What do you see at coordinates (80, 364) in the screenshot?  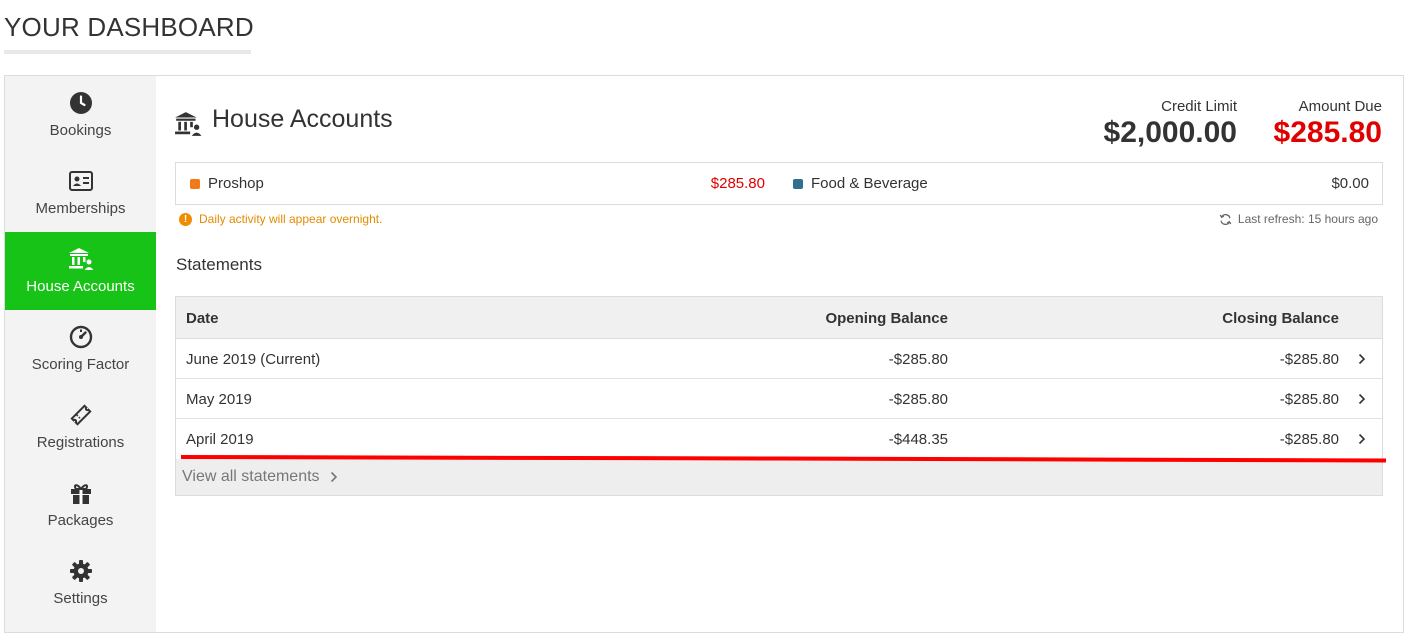 I see `sidebar-item-label: Scoring Factor` at bounding box center [80, 364].